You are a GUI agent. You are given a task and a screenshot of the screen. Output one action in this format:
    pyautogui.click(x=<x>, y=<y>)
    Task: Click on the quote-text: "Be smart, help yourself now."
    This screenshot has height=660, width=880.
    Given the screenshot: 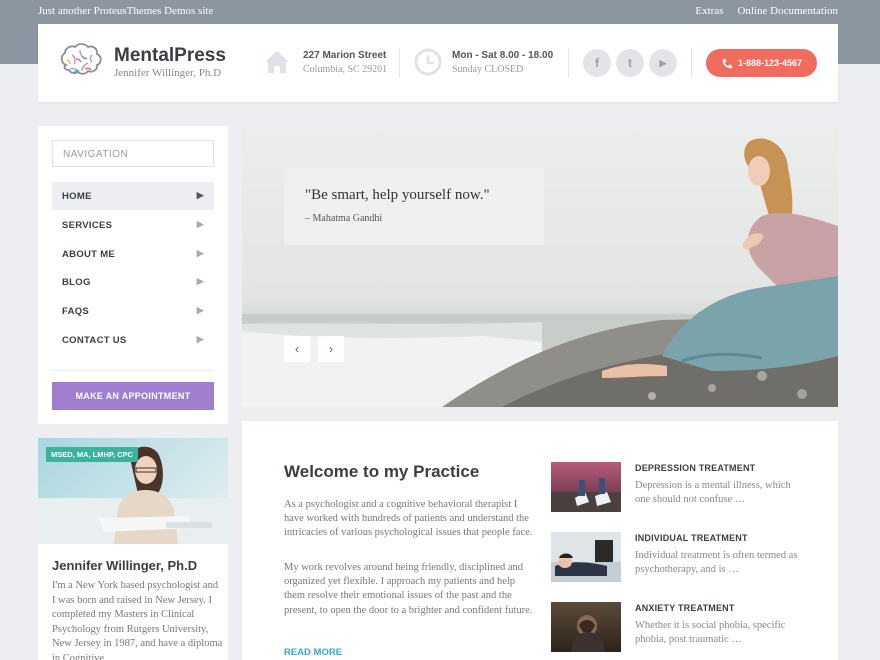 What is the action you would take?
    pyautogui.click(x=397, y=195)
    